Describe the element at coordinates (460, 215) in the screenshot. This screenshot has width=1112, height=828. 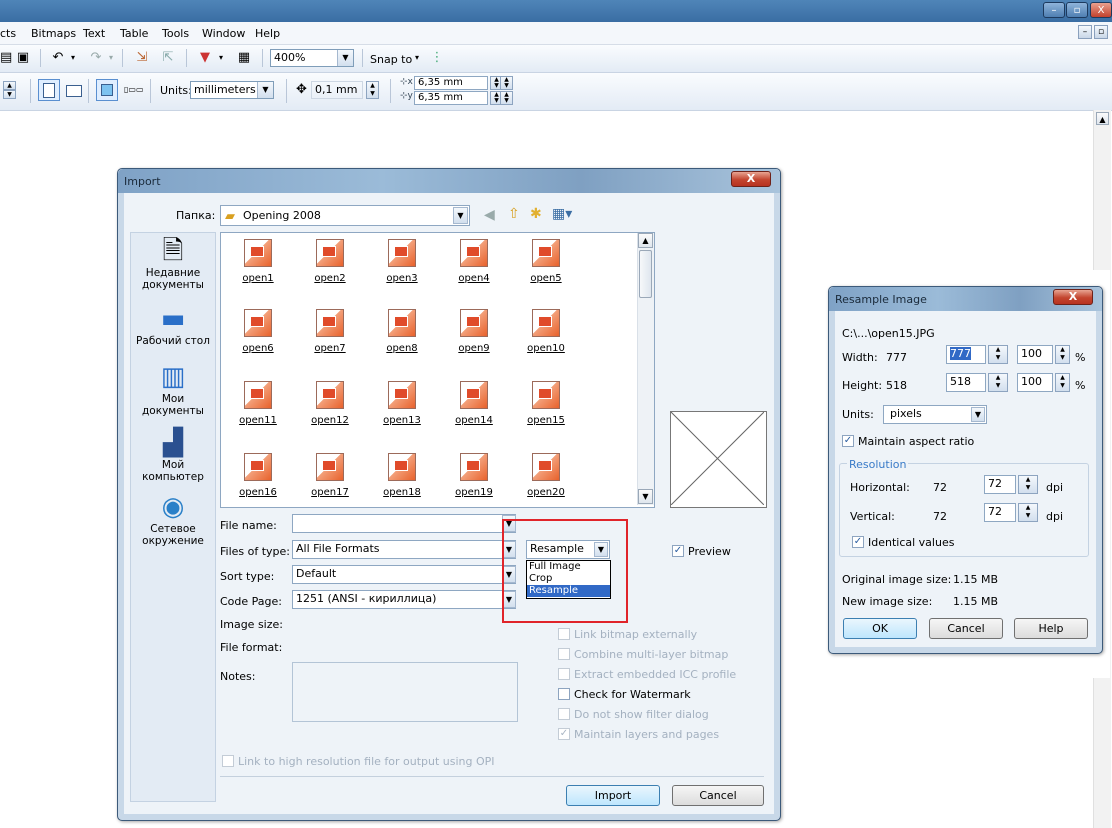
I see `chevron-down-icon: ▼` at that location.